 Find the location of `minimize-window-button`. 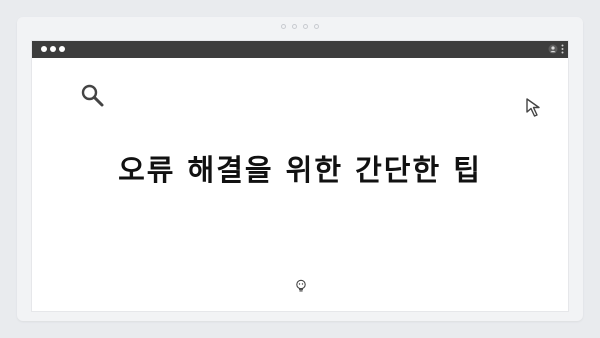

minimize-window-button is located at coordinates (53, 49).